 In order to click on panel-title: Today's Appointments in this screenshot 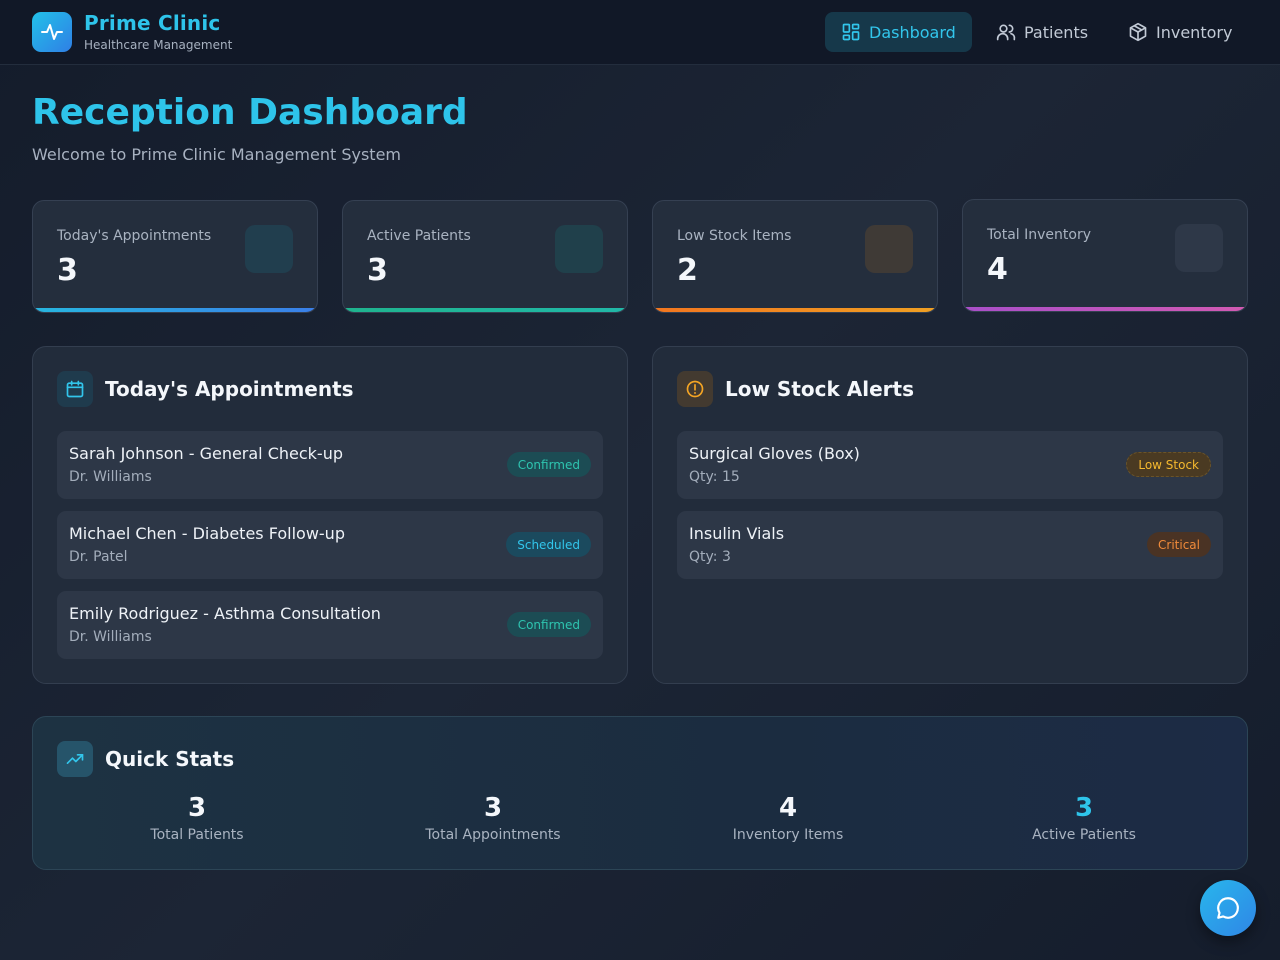, I will do `click(229, 389)`.